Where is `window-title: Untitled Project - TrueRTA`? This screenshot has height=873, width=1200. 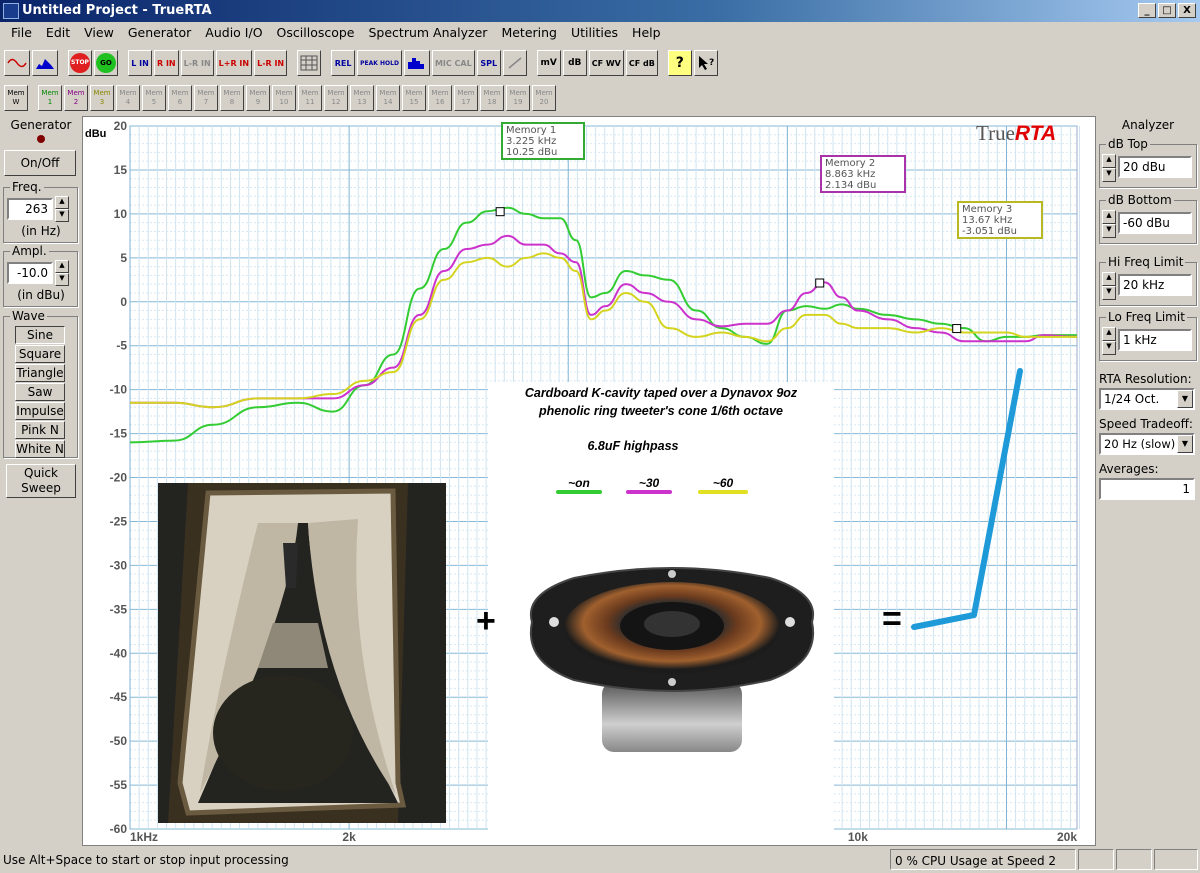
window-title: Untitled Project - TrueRTA is located at coordinates (117, 10).